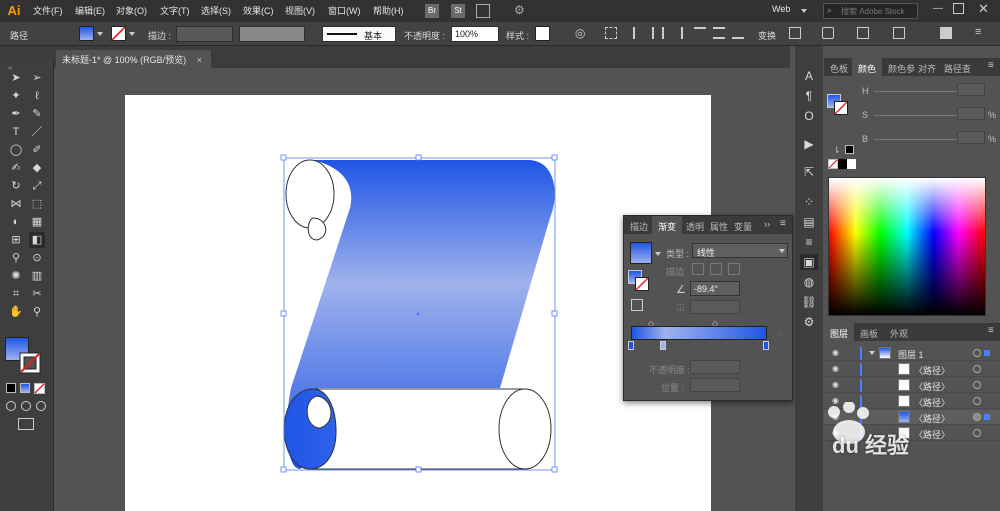  Describe the element at coordinates (344, 10) in the screenshot. I see `menu-window: 窗口(W)` at that location.